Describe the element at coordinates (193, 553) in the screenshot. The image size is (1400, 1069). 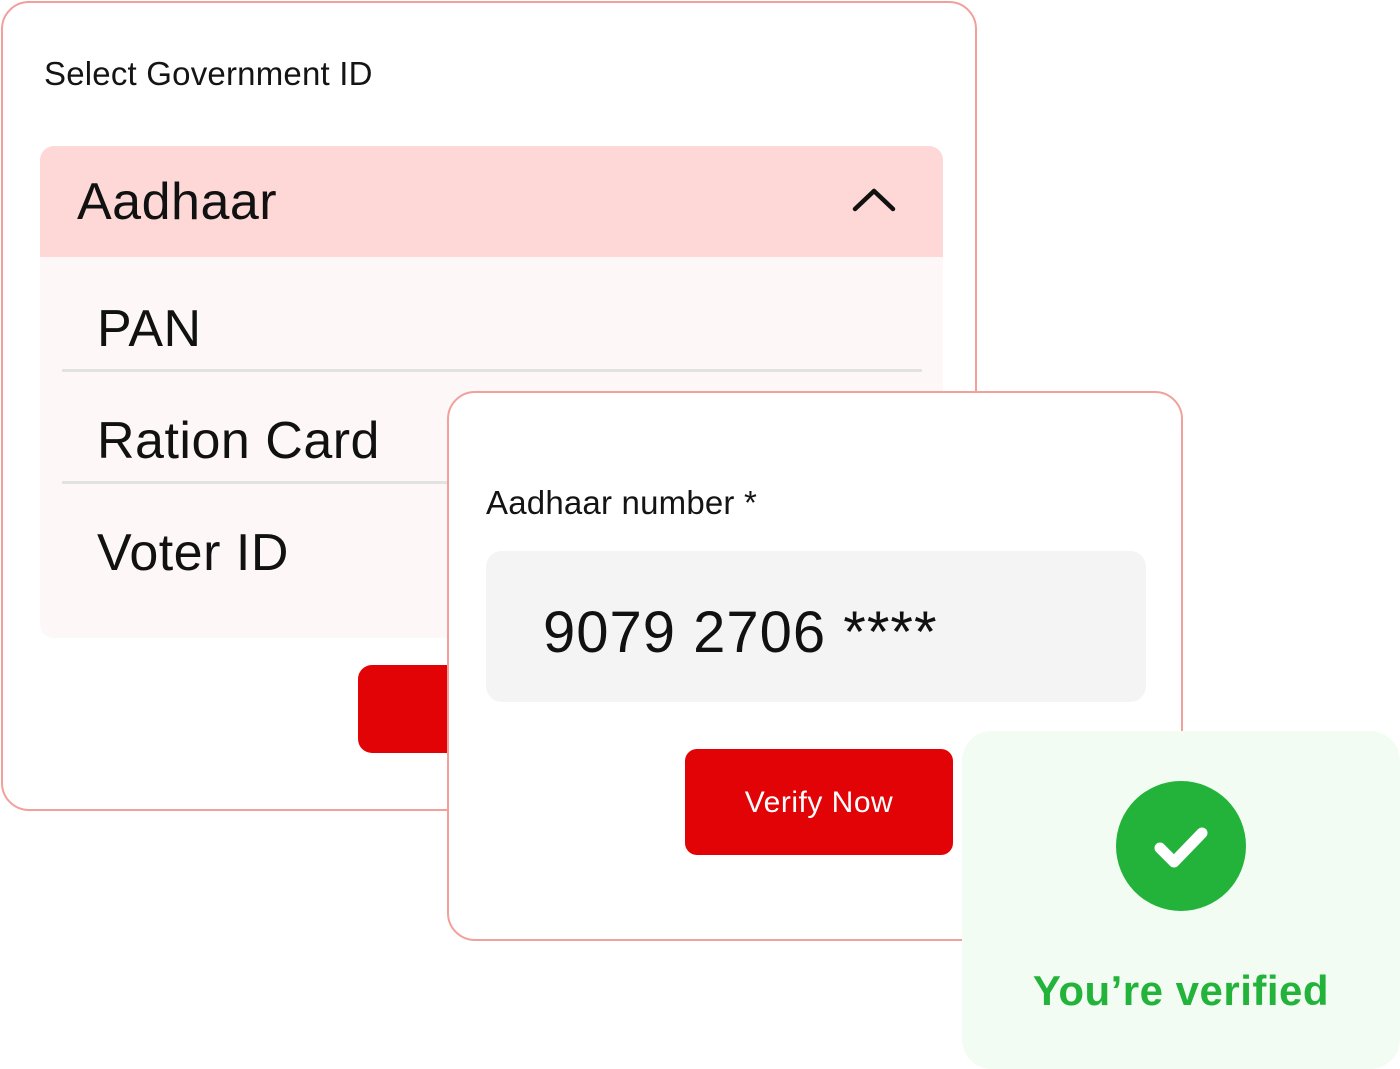
I see `option-label: Voter ID` at that location.